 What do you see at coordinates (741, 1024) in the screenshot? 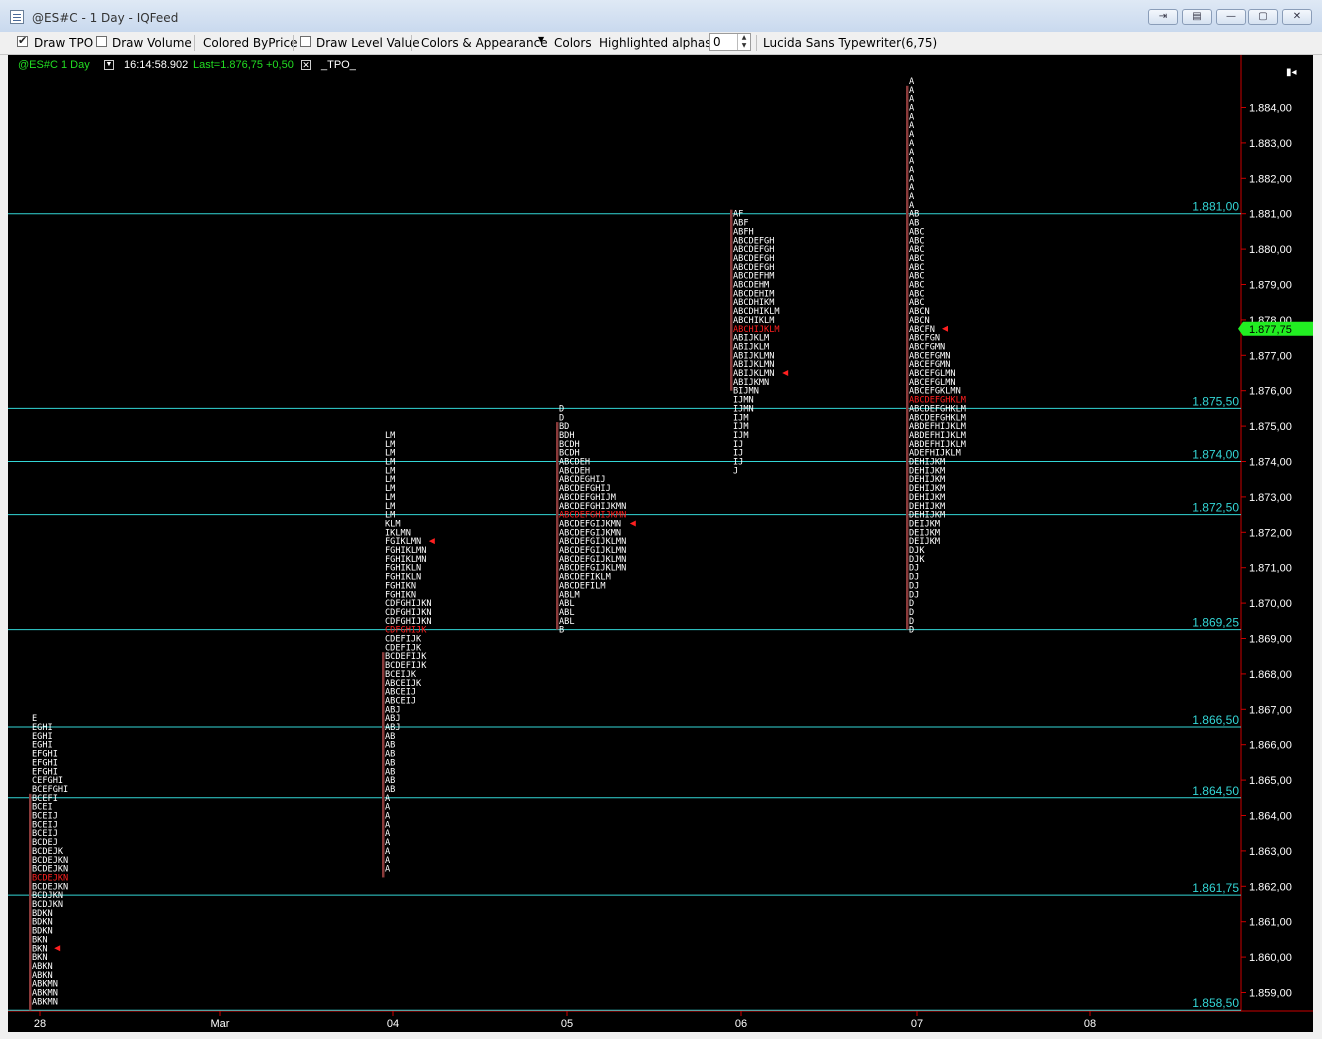
I see `x-tick-label: 06` at bounding box center [741, 1024].